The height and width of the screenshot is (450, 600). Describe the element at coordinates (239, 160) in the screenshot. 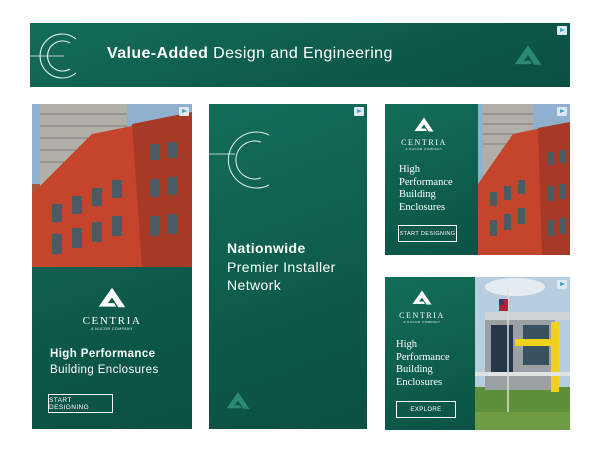

I see `c-mark-icon` at that location.